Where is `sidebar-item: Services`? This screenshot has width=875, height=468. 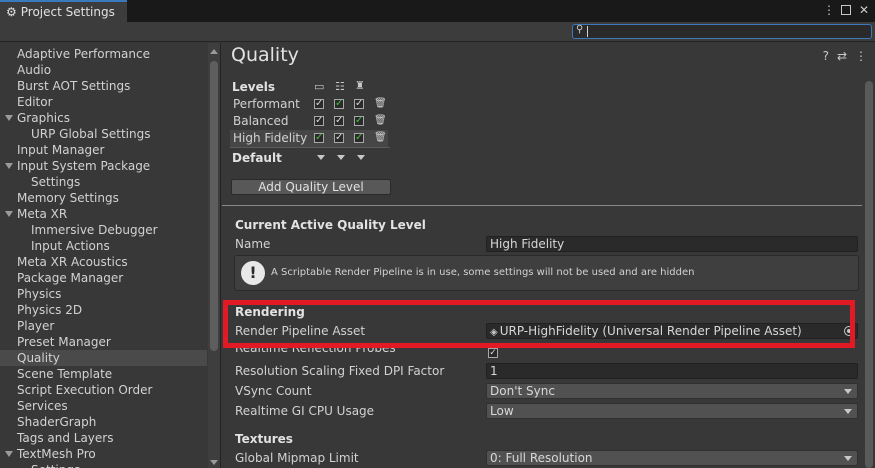 sidebar-item: Services is located at coordinates (42, 406).